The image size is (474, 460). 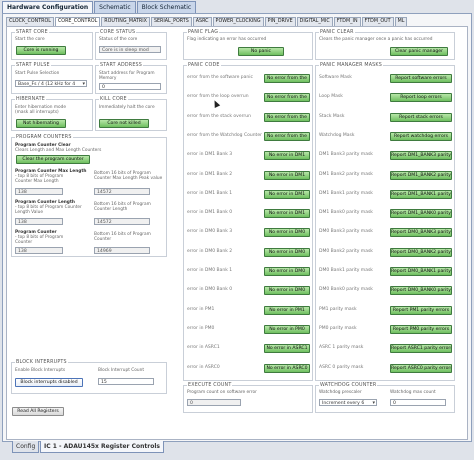 I want to click on panic-mask-row-button: Report DM0_BANK1 parity errors, so click(x=421, y=271).